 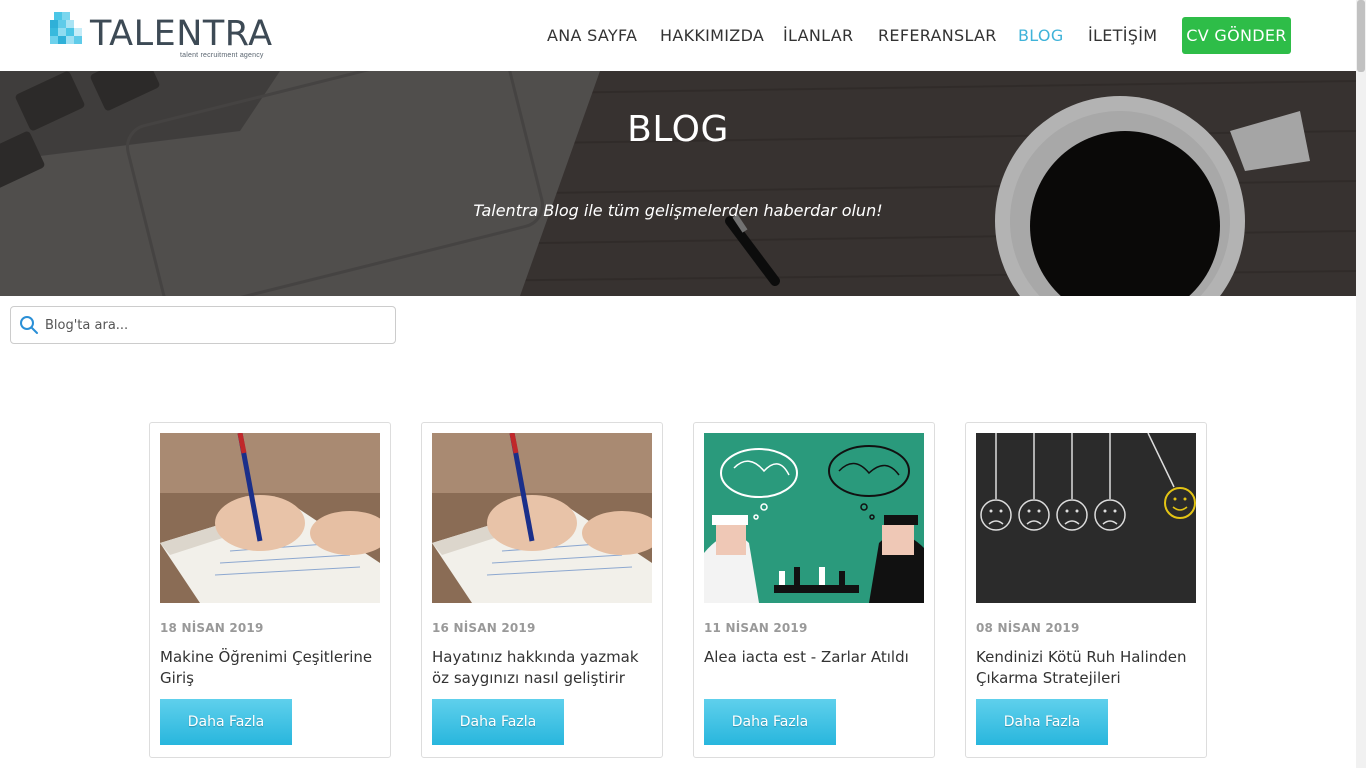 What do you see at coordinates (712, 35) in the screenshot?
I see `nav-item-hakkimizda: HAKKIMIZDA` at bounding box center [712, 35].